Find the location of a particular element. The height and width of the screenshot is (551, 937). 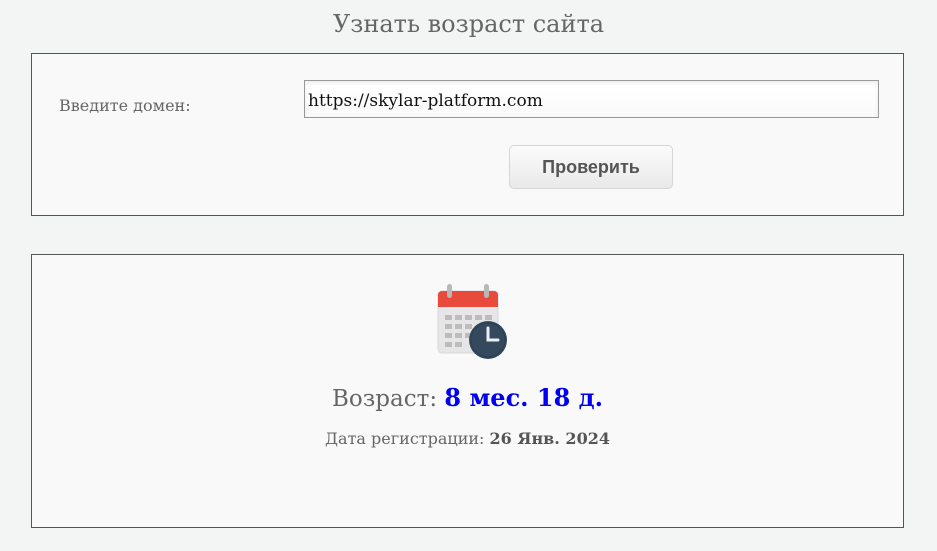

registration-line: Дата регистрации: 26 Янв. 2024 is located at coordinates (467, 438).